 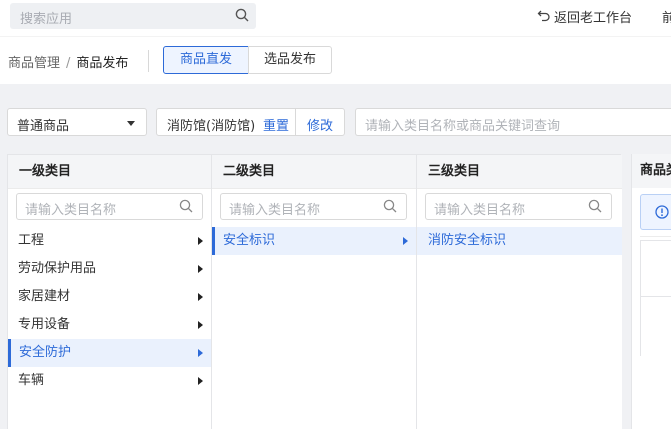 I want to click on reset-link: 重置, so click(x=276, y=124).